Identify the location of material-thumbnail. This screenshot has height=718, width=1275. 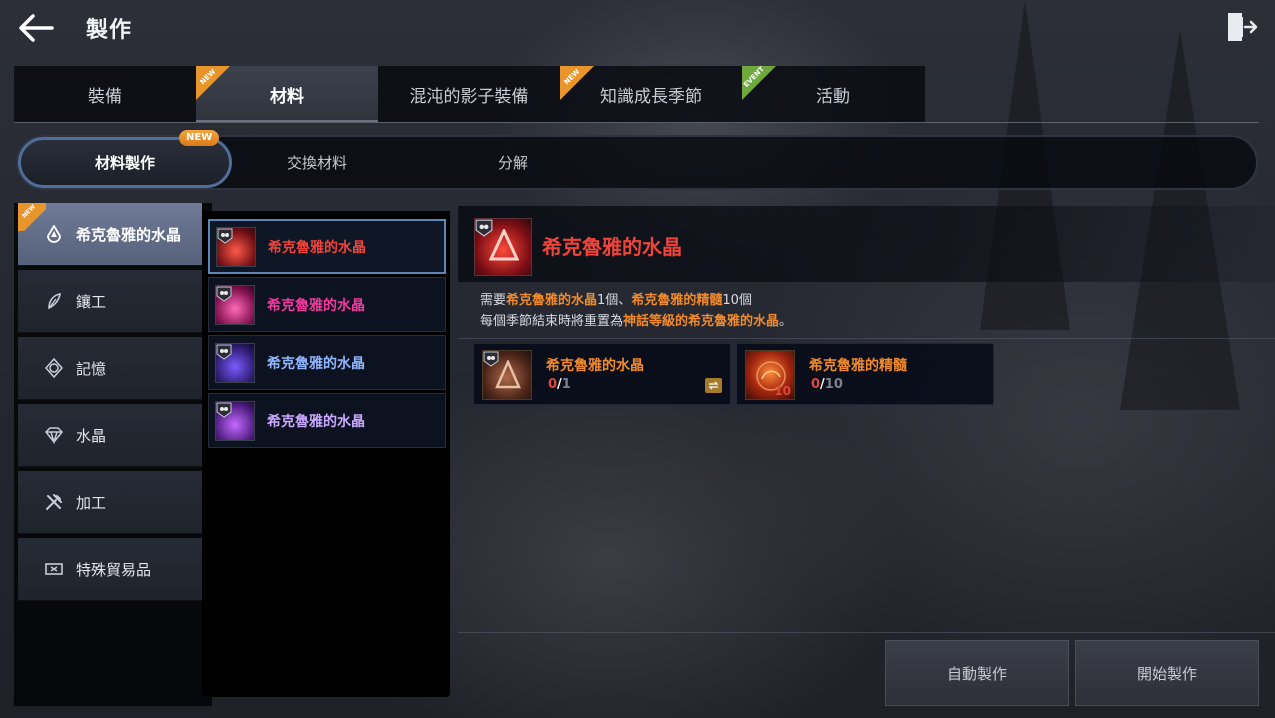
(507, 375).